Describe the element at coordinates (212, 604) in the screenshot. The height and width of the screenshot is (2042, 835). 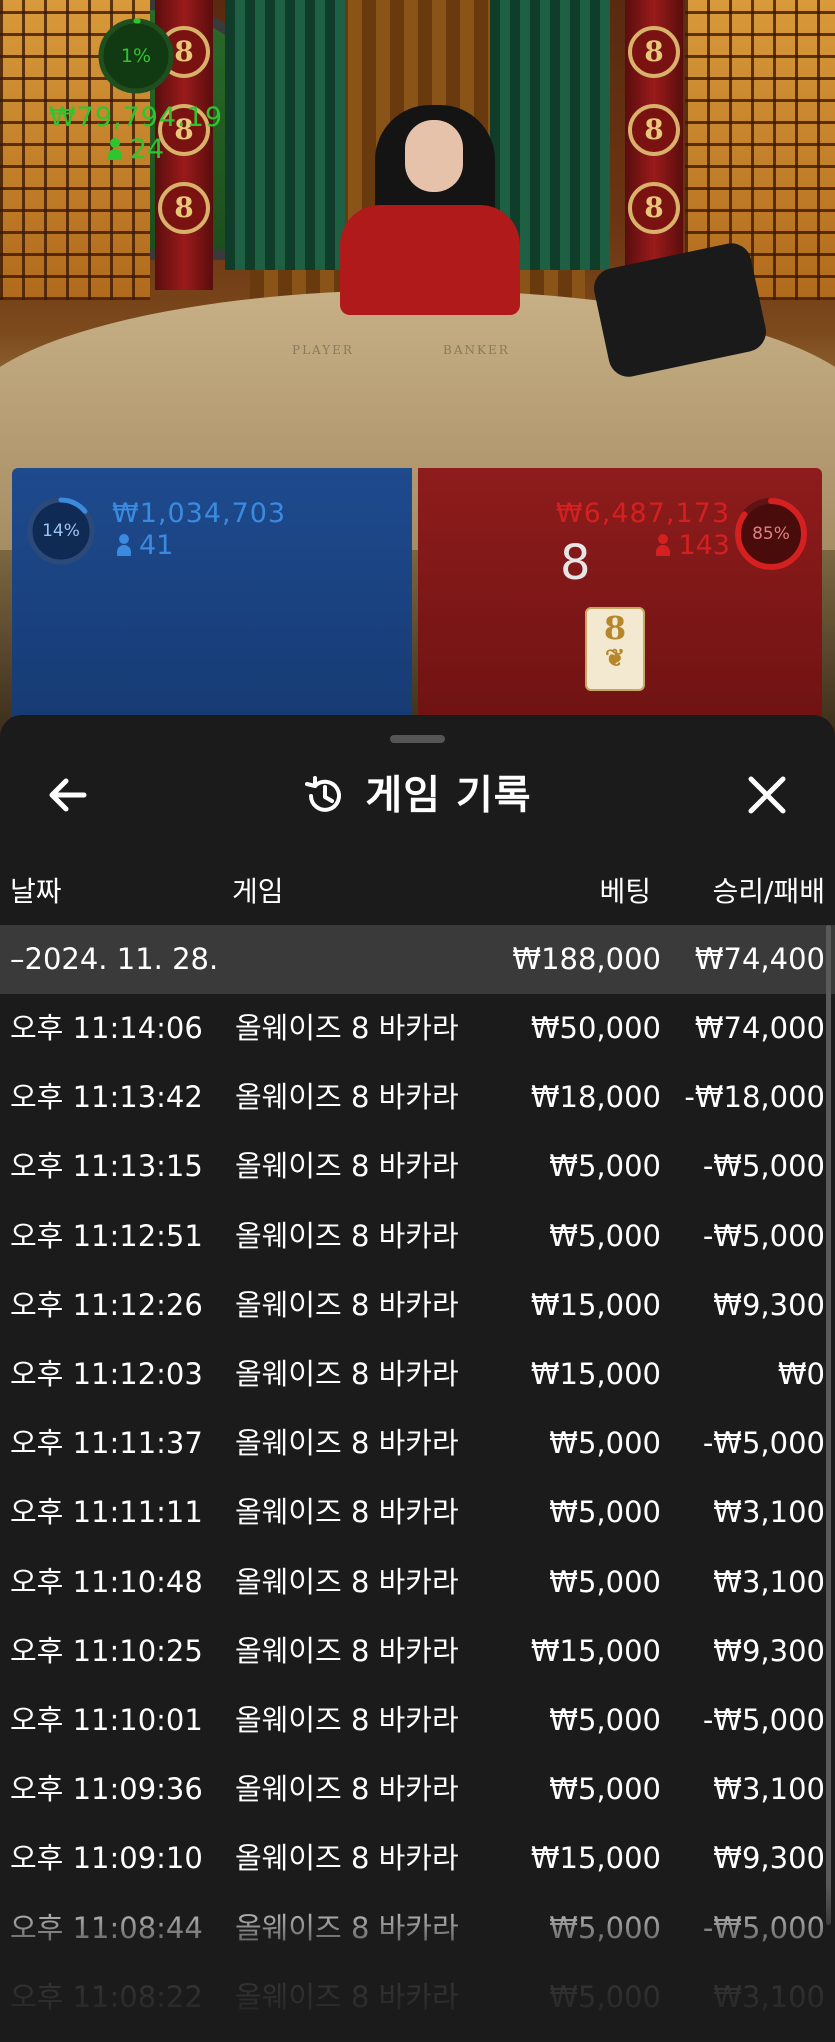
I see `player-bet-spot: 14% ₩1,034,703 41` at that location.